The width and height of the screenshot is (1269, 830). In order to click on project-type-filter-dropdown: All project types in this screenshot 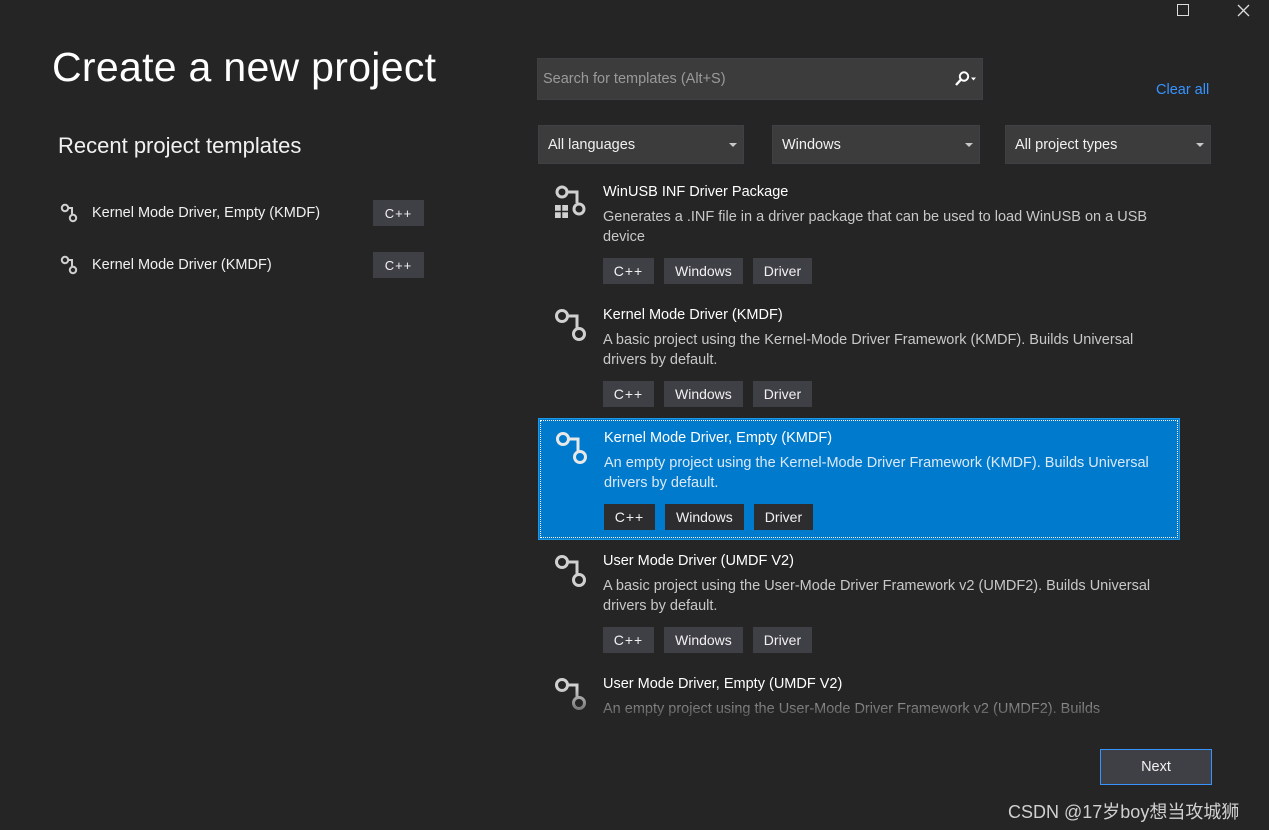, I will do `click(1108, 144)`.